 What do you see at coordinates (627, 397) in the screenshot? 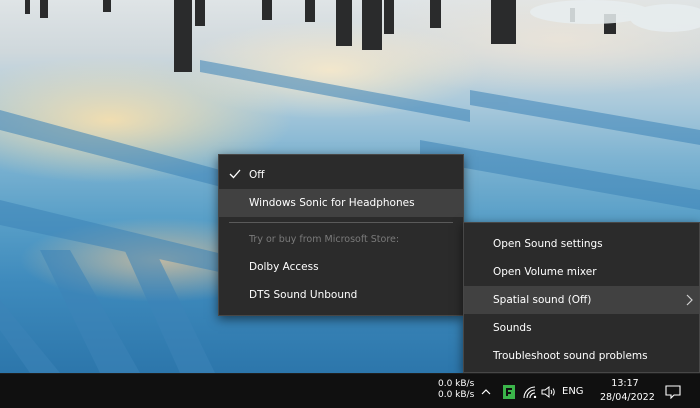
I see `clock-date: 28/04/2022` at bounding box center [627, 397].